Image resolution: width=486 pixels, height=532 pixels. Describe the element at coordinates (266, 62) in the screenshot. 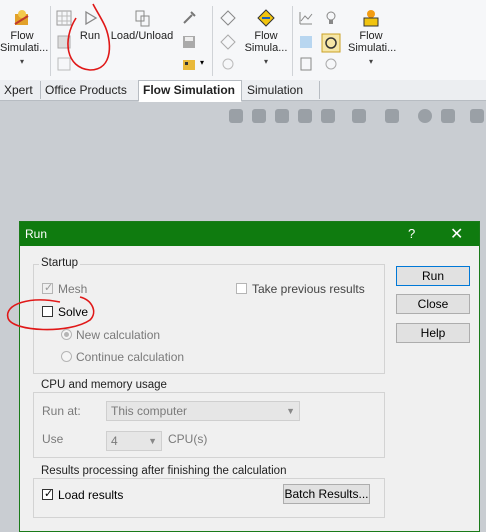

I see `flow-simulation-dropdown-2: ▾` at that location.